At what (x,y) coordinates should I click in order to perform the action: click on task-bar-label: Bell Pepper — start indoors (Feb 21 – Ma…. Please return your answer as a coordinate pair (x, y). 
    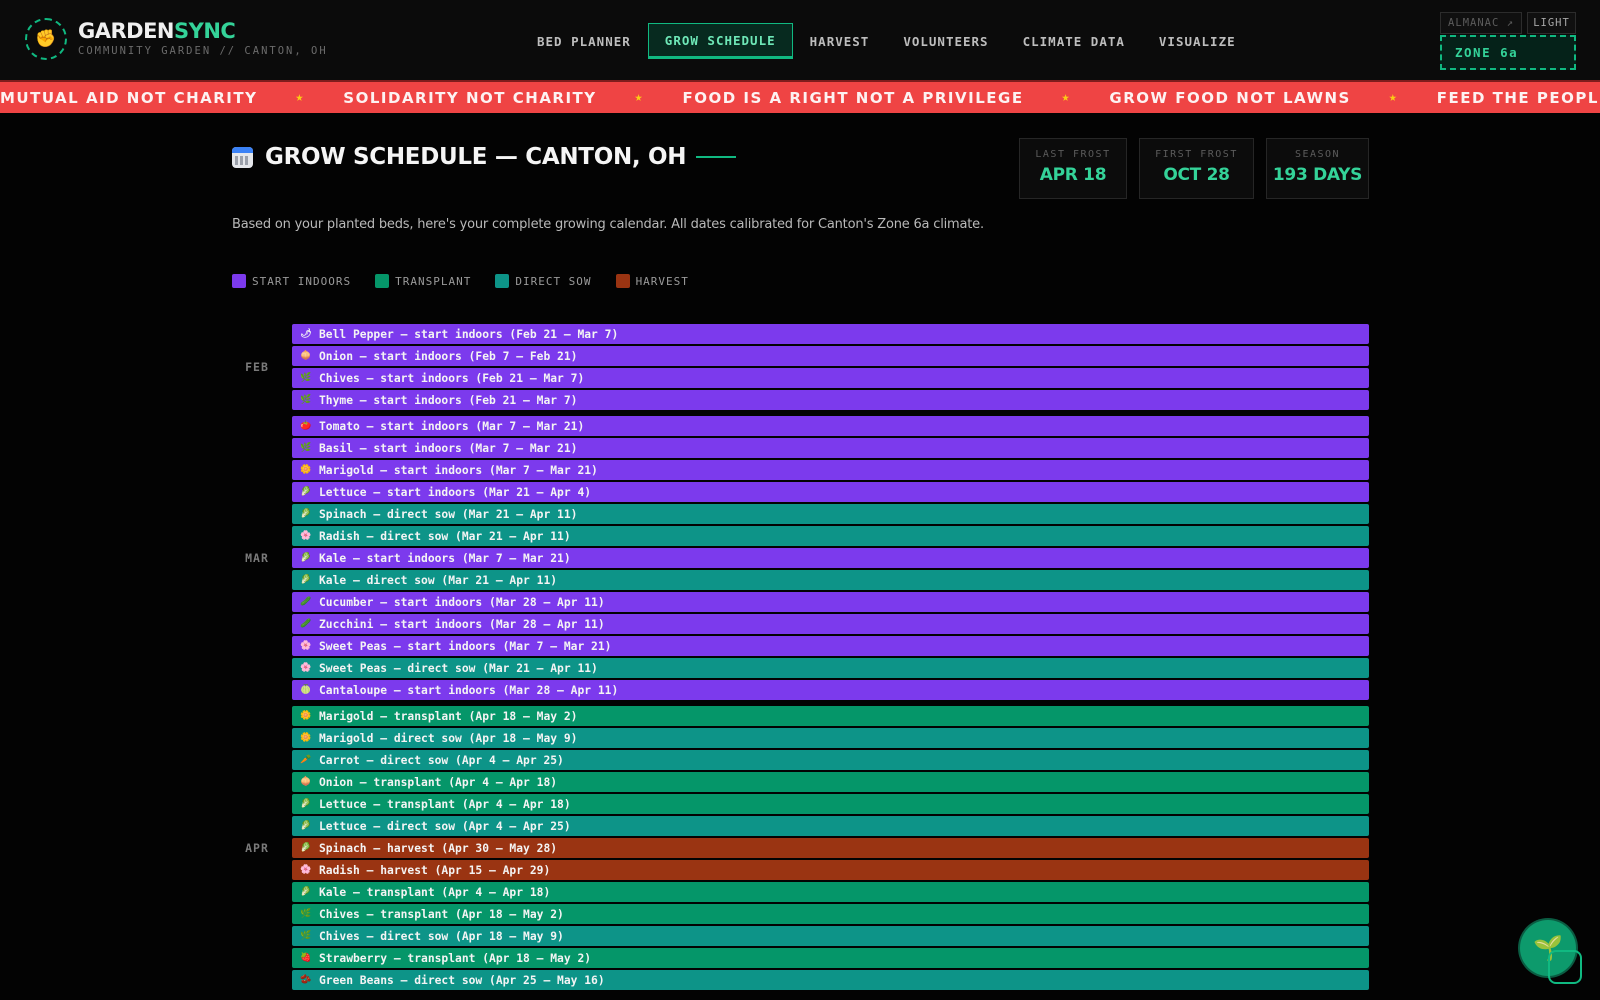
    Looking at the image, I should click on (469, 334).